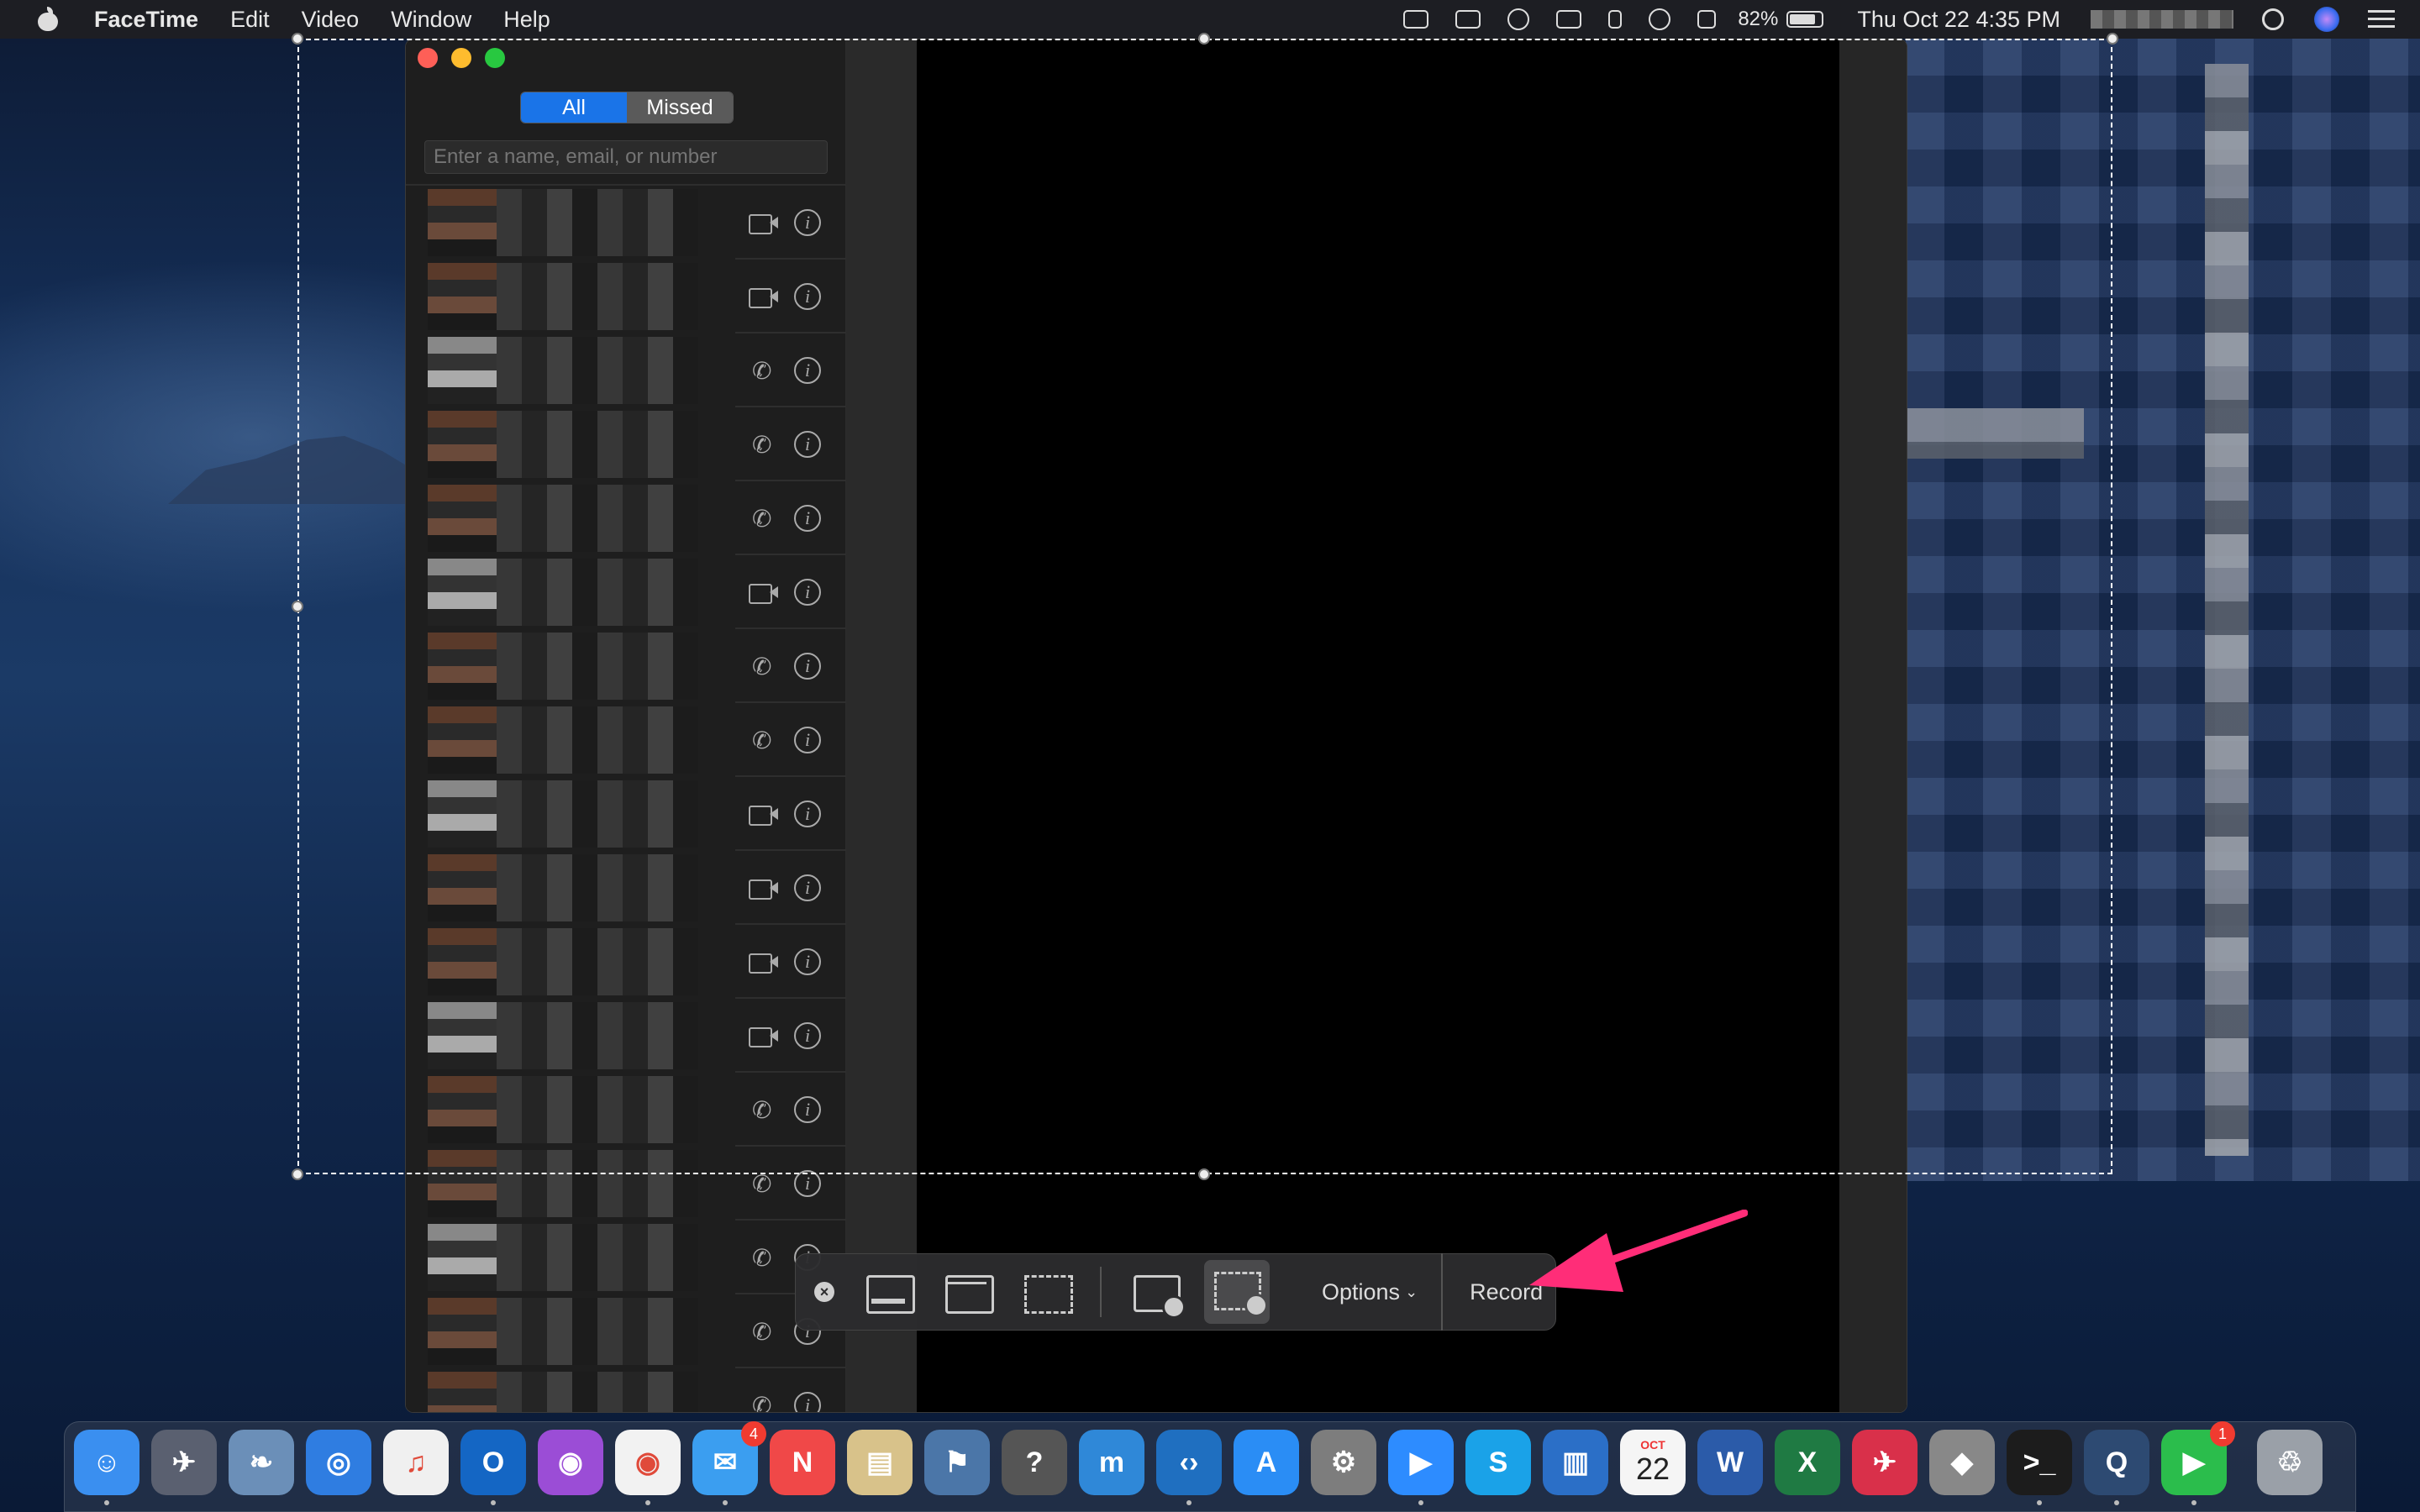 This screenshot has width=2420, height=1512. I want to click on chevron-down-icon: ⌄, so click(1411, 1291).